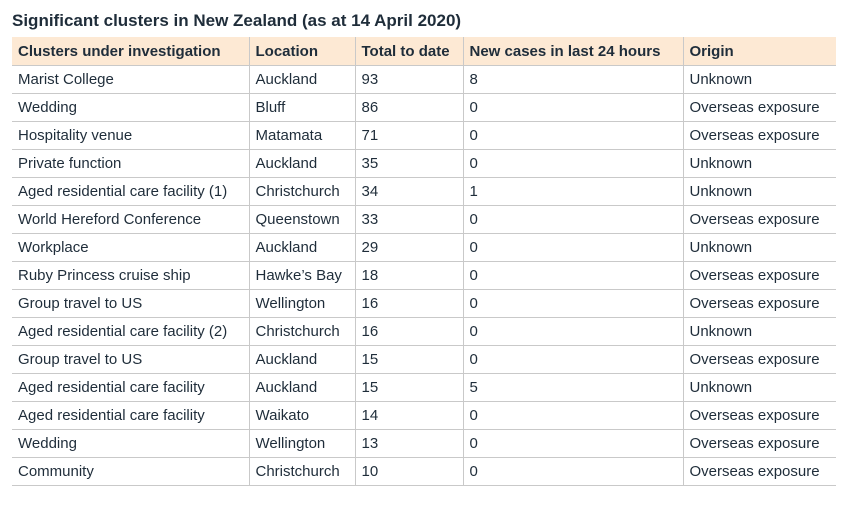 This screenshot has width=850, height=506. I want to click on cell-cluster: Aged residential care facility (2), so click(130, 331).